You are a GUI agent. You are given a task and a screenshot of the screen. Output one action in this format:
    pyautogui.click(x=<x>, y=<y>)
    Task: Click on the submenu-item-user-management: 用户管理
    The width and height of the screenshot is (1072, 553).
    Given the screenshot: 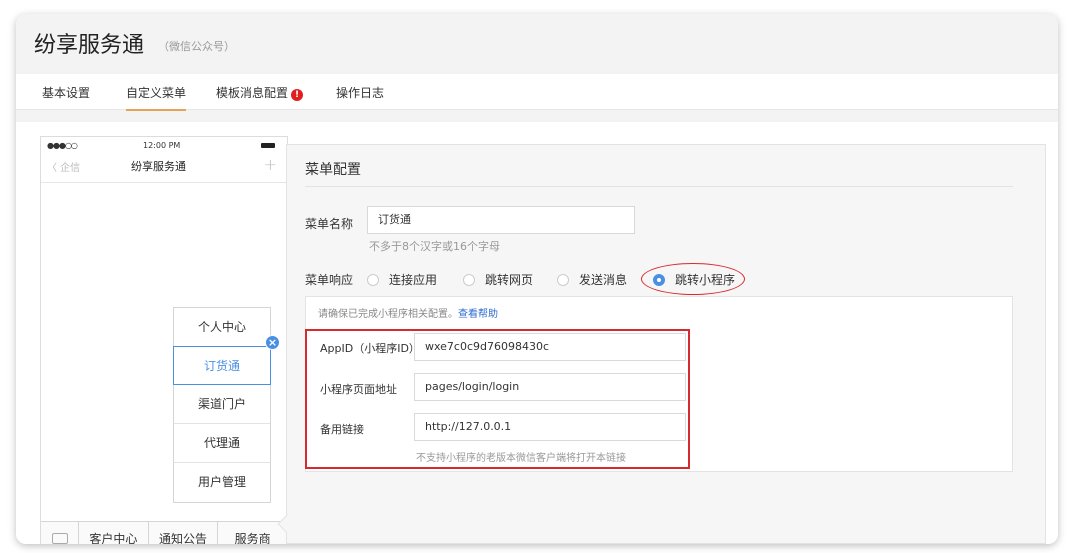 What is the action you would take?
    pyautogui.click(x=222, y=482)
    